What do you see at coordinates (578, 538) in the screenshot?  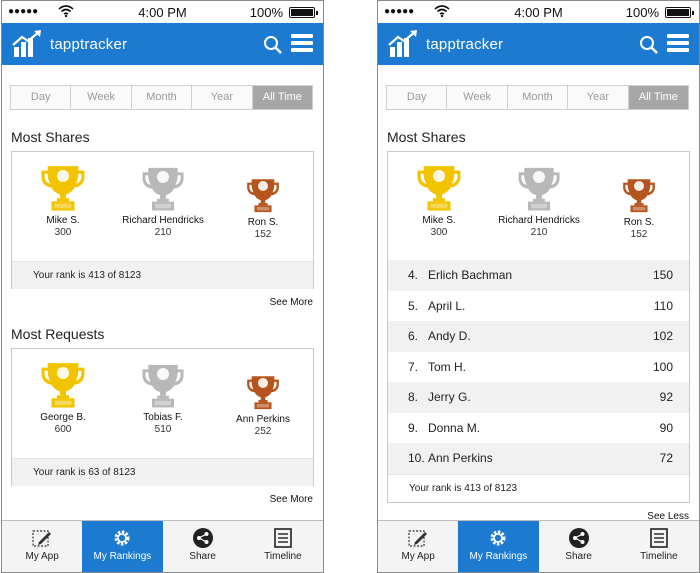 I see `share-icon` at bounding box center [578, 538].